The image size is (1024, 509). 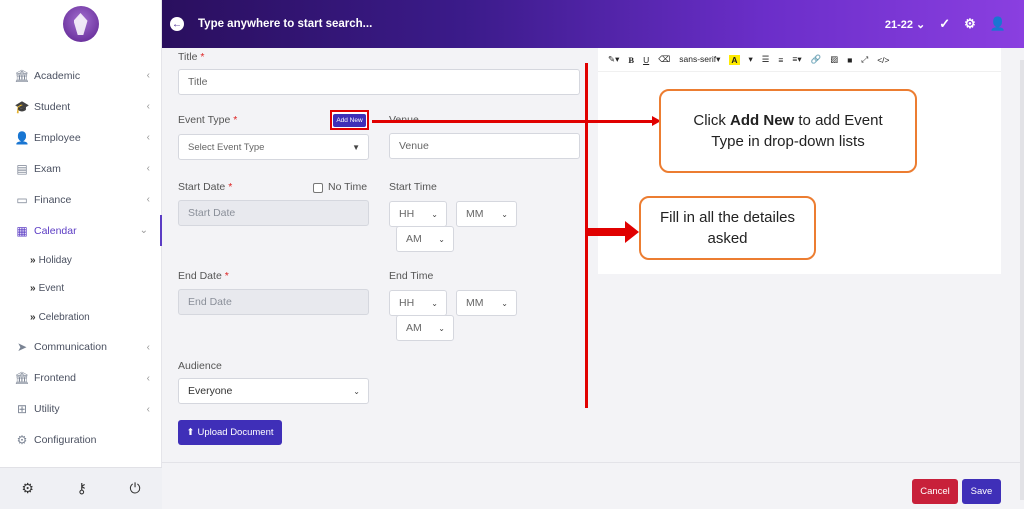 I want to click on settings-icon: ⚙, so click(x=27, y=488).